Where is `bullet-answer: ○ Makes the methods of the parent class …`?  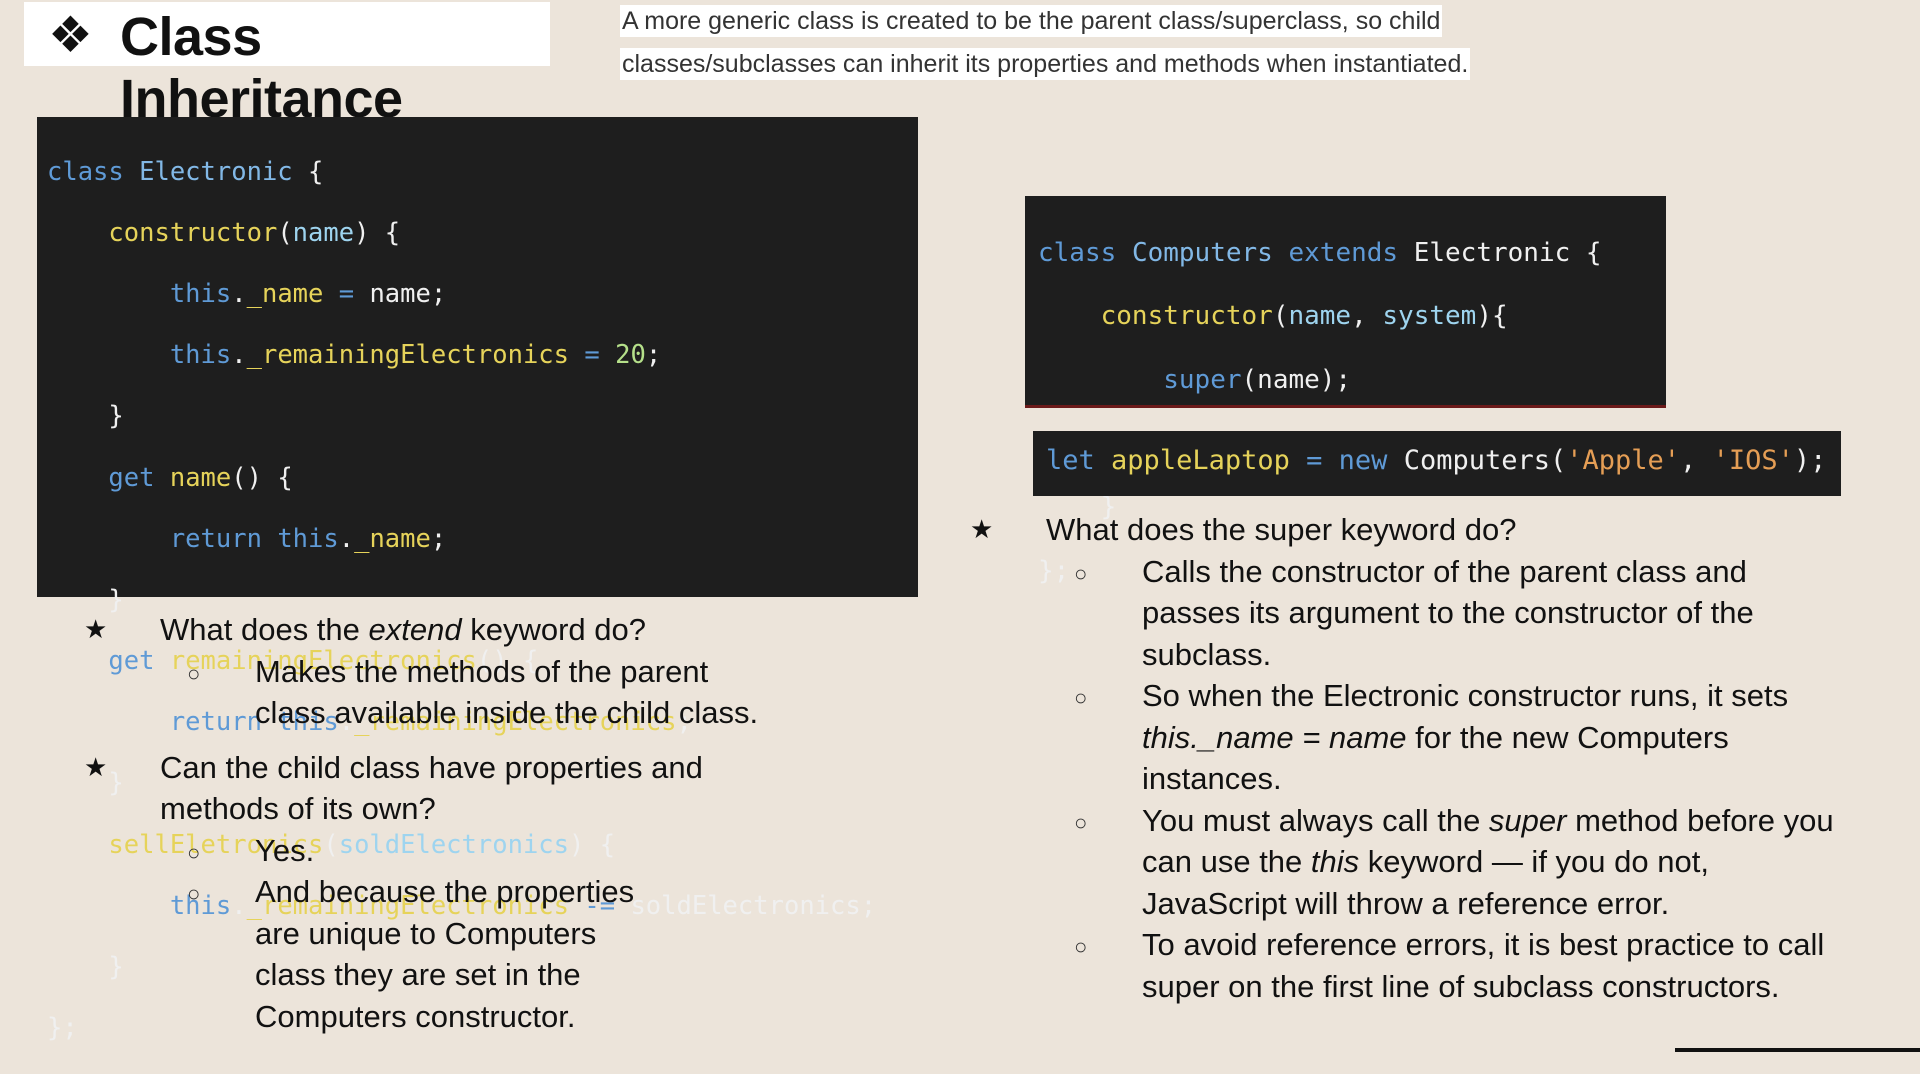
bullet-answer: ○ Makes the methods of the parent class … is located at coordinates (473, 692).